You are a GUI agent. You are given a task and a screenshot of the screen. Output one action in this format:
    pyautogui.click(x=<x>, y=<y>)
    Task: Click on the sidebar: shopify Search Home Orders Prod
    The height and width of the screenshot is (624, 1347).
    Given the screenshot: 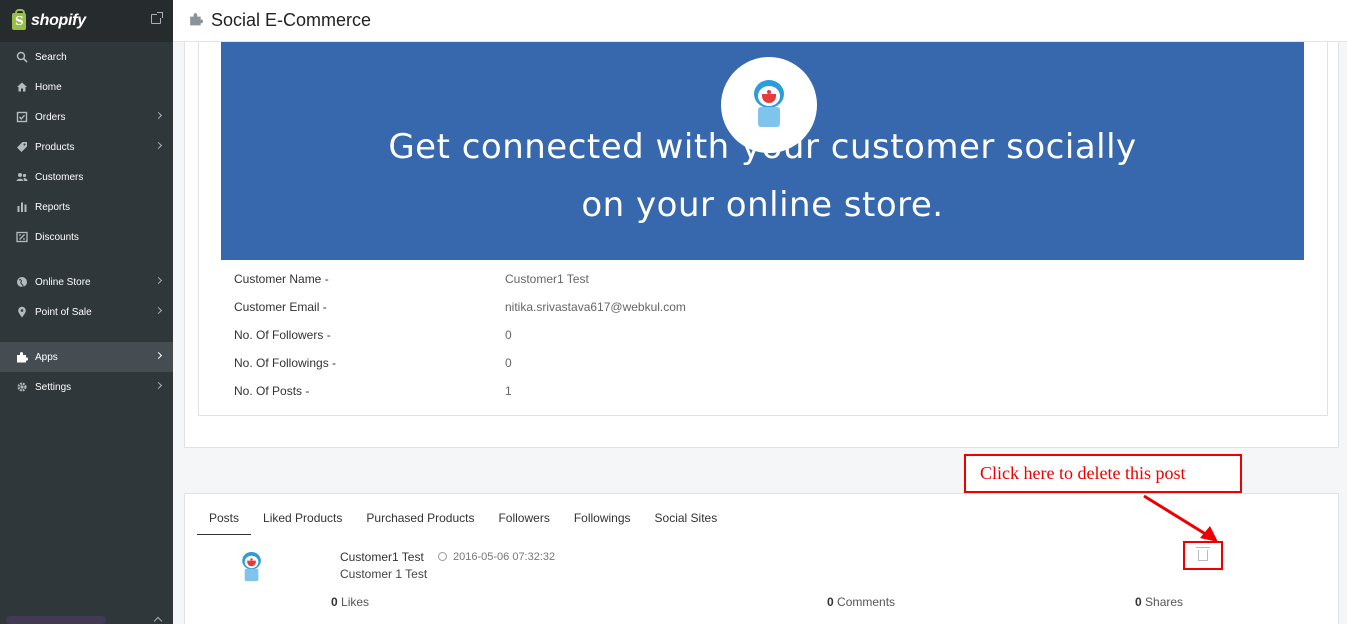 What is the action you would take?
    pyautogui.click(x=86, y=312)
    